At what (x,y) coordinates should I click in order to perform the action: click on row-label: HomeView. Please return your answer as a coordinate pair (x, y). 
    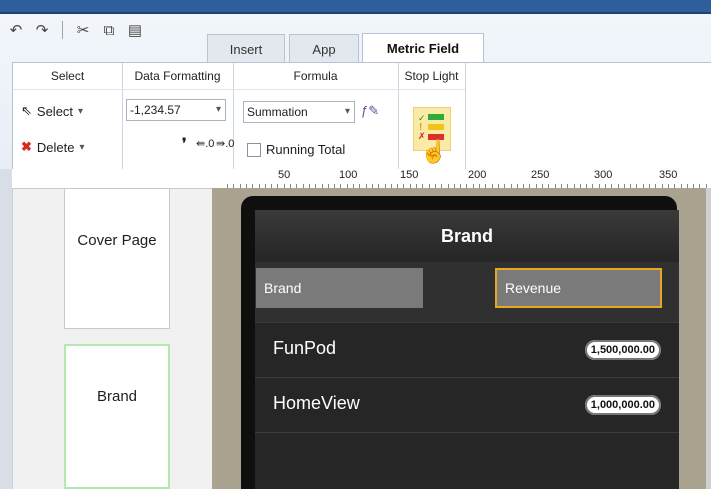
    Looking at the image, I should click on (316, 403).